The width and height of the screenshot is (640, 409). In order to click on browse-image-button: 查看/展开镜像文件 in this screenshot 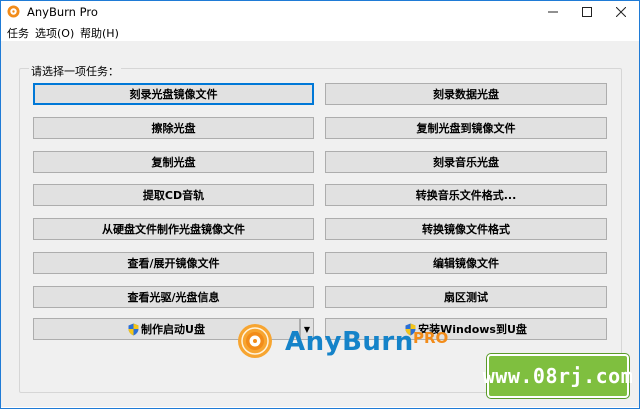, I will do `click(173, 263)`.